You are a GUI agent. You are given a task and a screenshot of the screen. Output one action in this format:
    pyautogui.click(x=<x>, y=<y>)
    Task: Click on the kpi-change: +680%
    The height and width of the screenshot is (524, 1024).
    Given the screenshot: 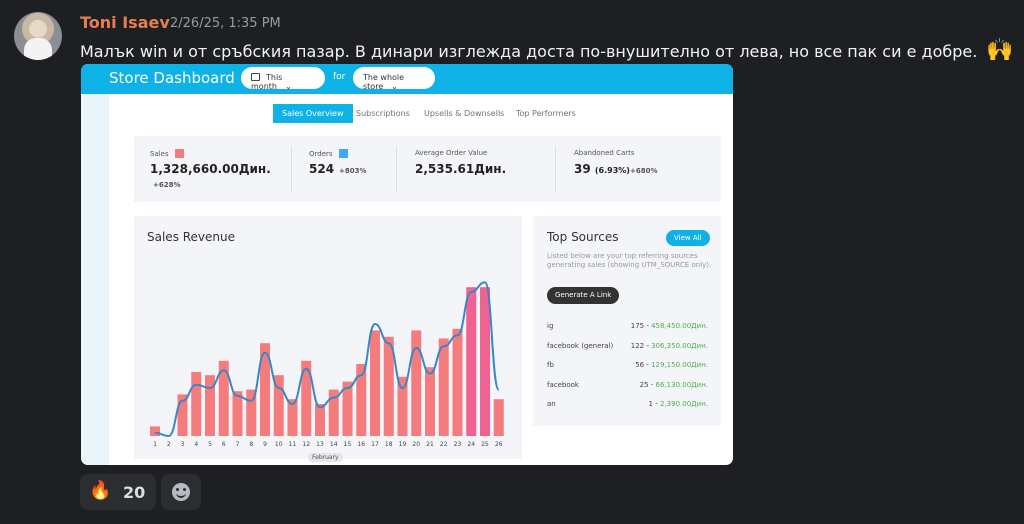 What is the action you would take?
    pyautogui.click(x=644, y=171)
    